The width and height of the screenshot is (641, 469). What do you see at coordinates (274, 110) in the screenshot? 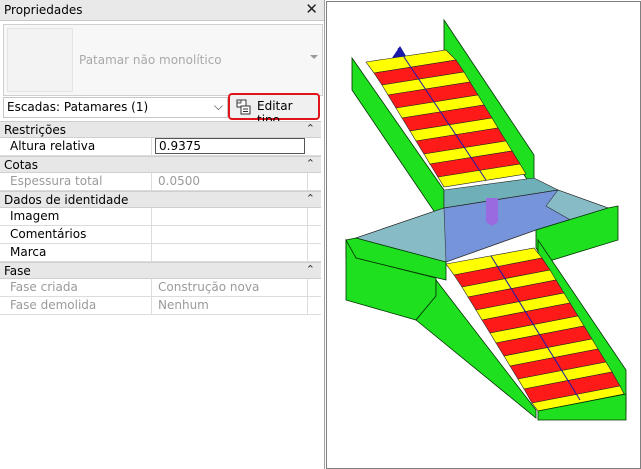
I see `edit-type-button: Editar tipo` at bounding box center [274, 110].